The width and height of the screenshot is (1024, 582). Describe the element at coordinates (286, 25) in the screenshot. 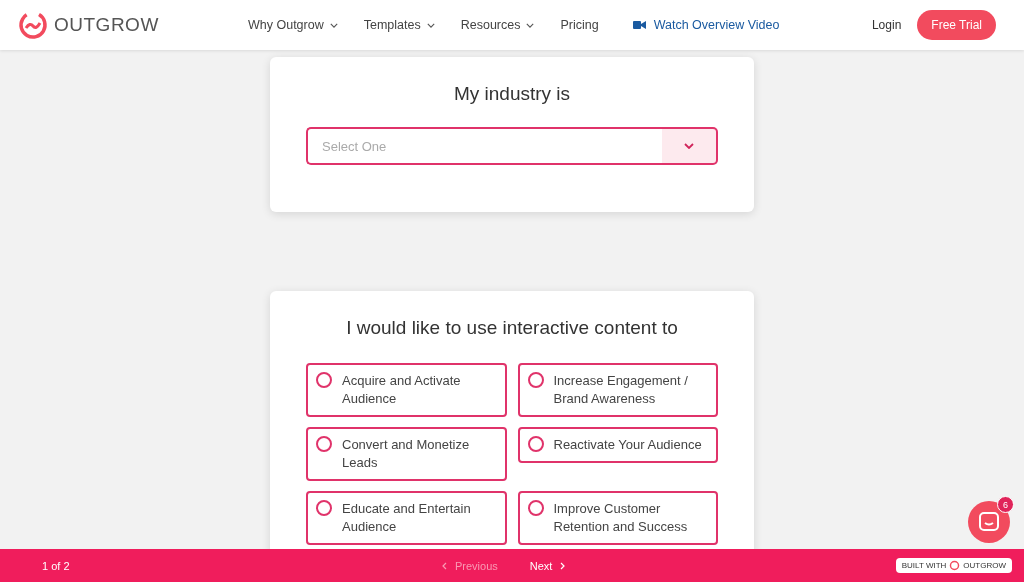

I see `nav-link: Why Outgrow` at that location.